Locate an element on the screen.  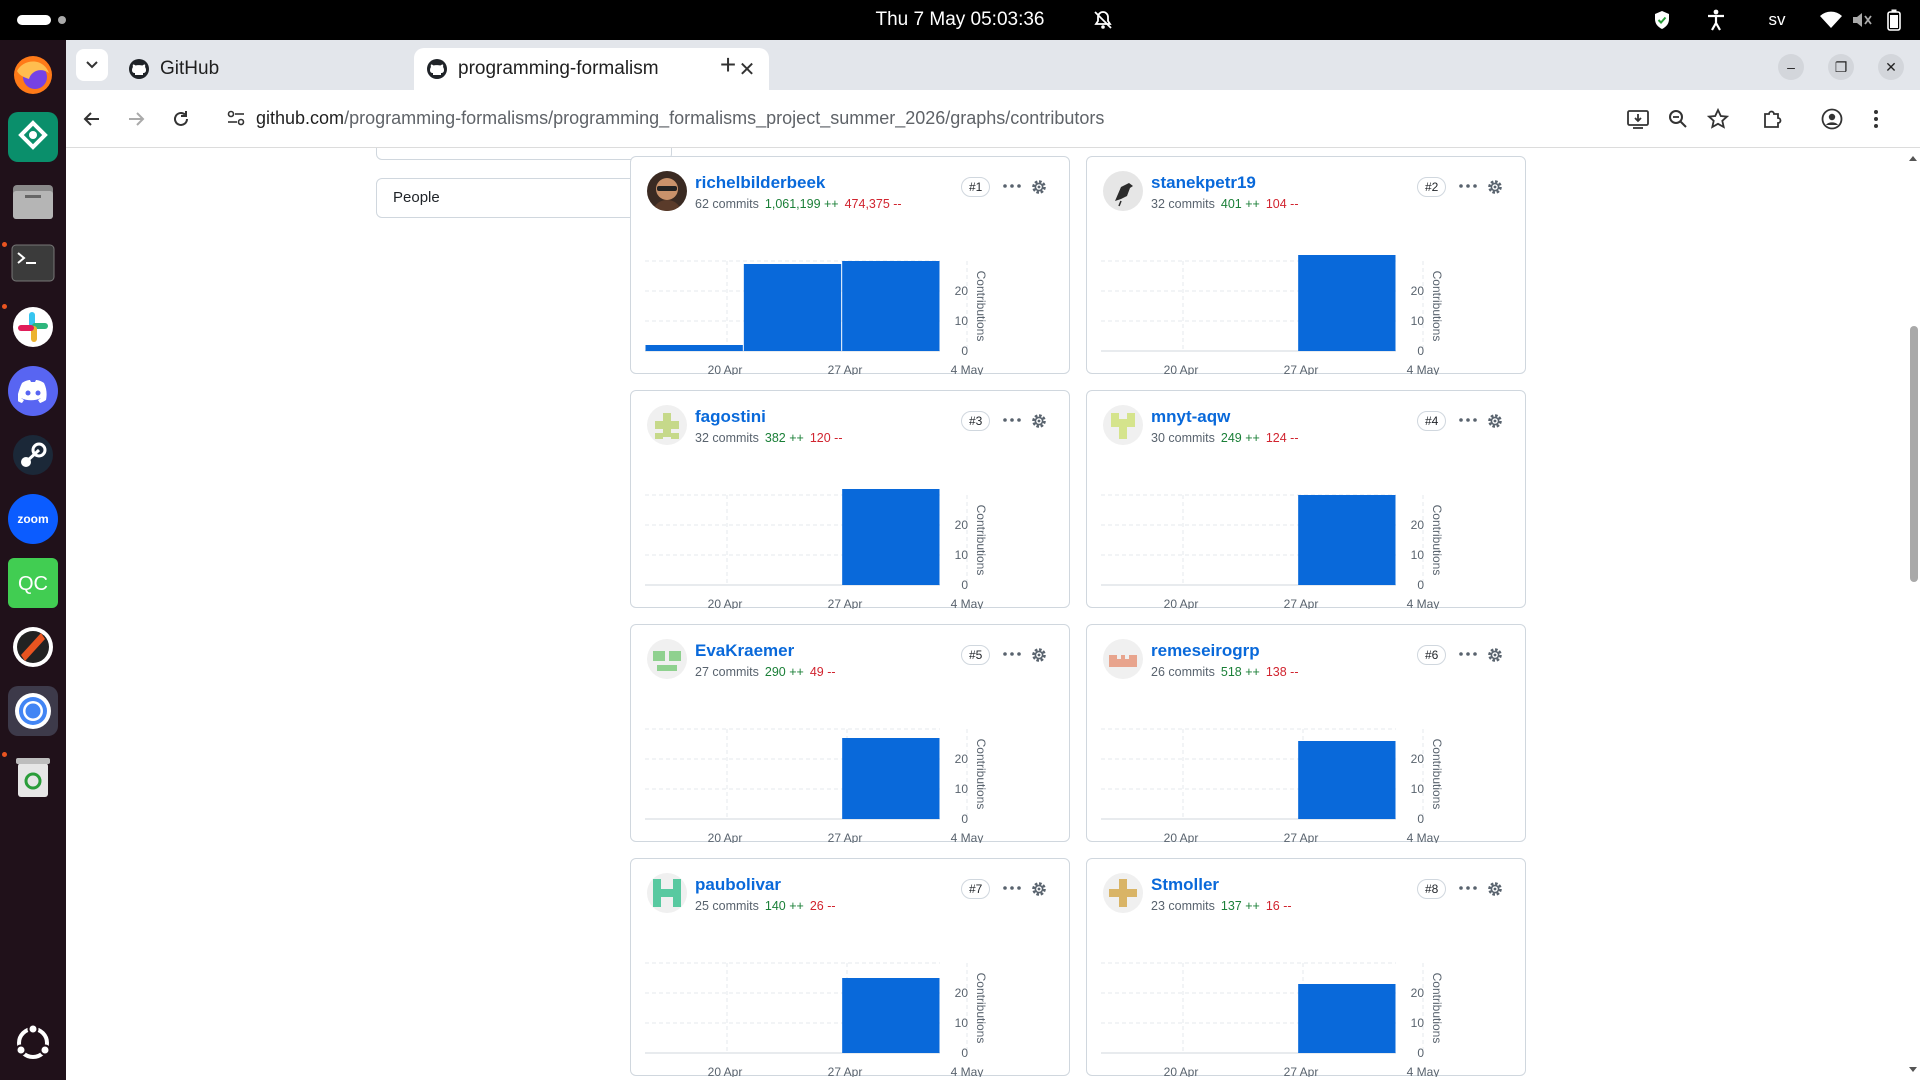
commit-count: 62 commits is located at coordinates (727, 204).